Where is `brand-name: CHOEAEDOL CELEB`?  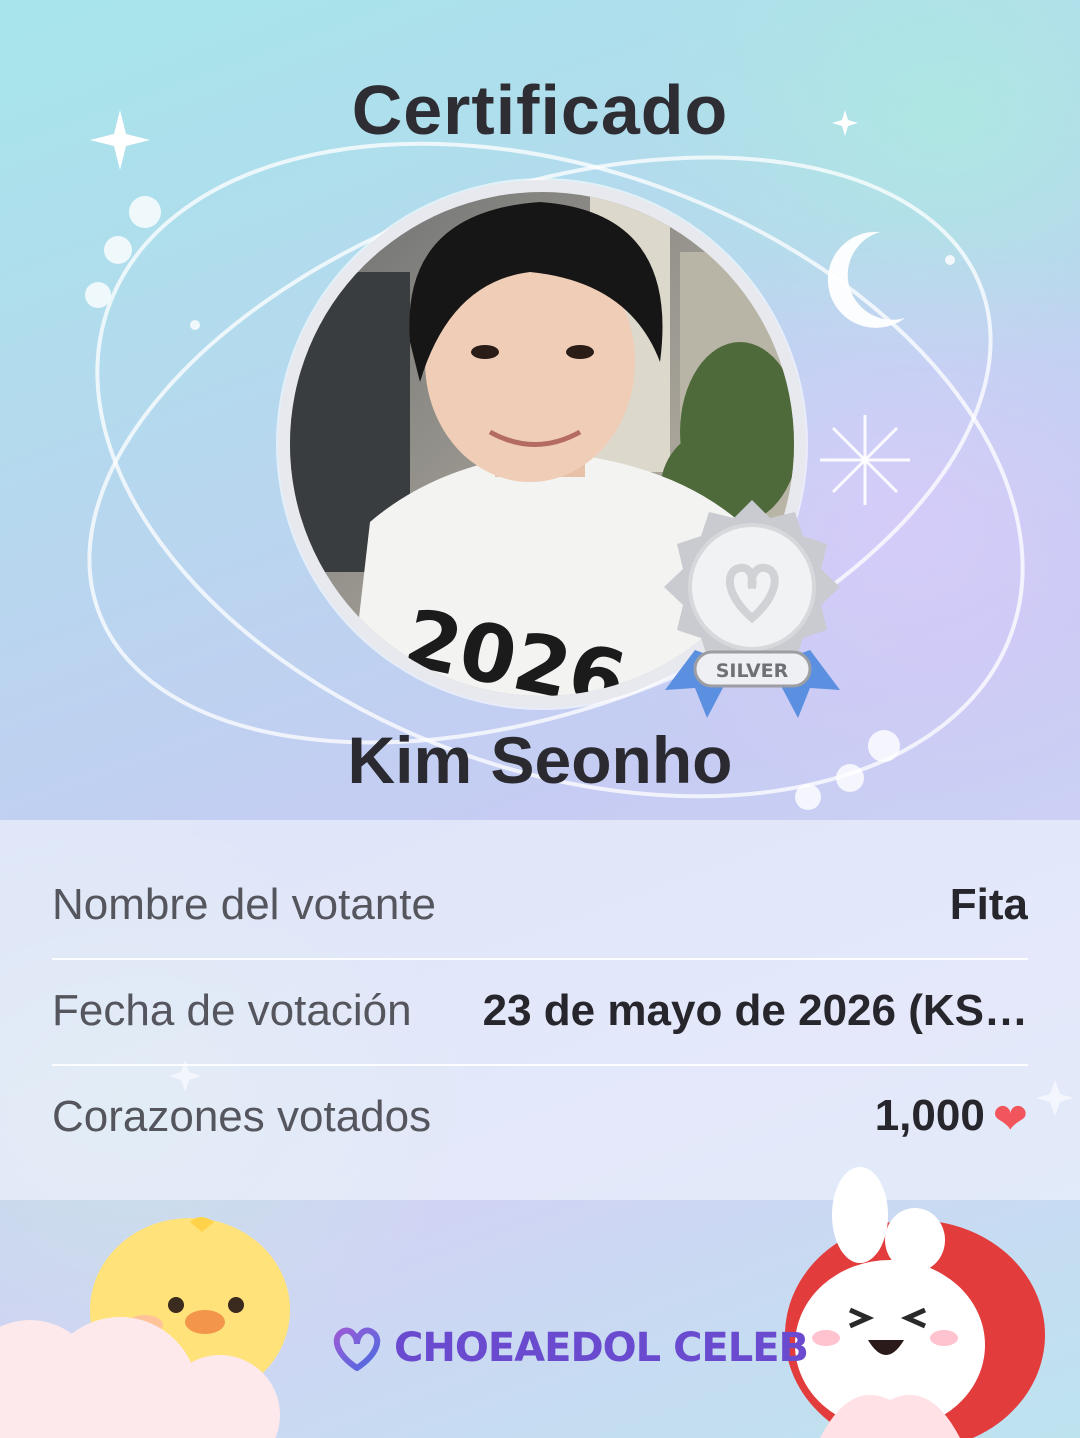
brand-name: CHOEAEDOL CELEB is located at coordinates (601, 1348).